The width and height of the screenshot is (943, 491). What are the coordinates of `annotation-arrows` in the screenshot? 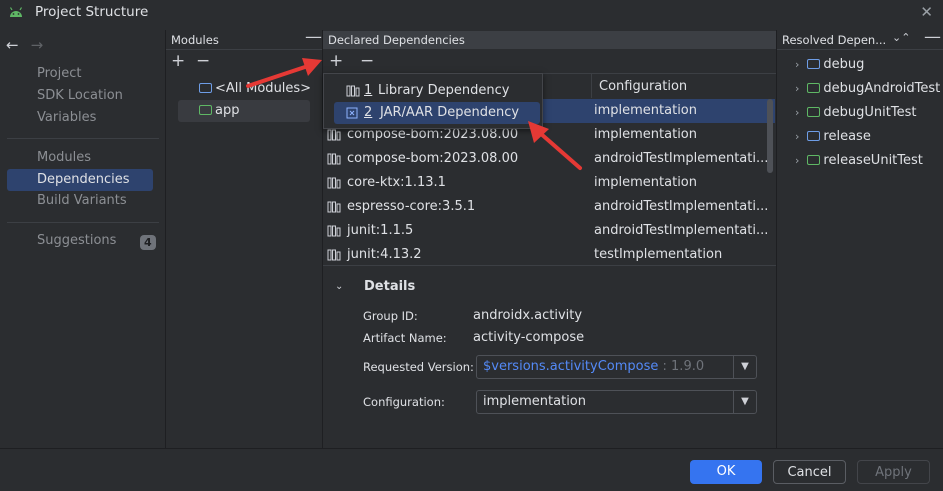 It's located at (414, 114).